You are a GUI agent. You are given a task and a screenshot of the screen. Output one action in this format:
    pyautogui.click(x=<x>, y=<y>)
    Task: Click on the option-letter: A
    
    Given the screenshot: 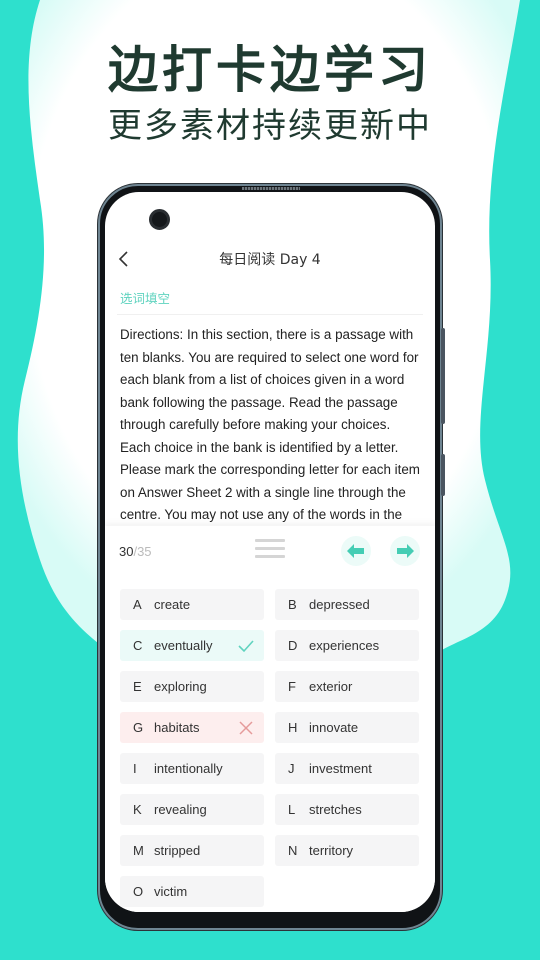 What is the action you would take?
    pyautogui.click(x=137, y=604)
    